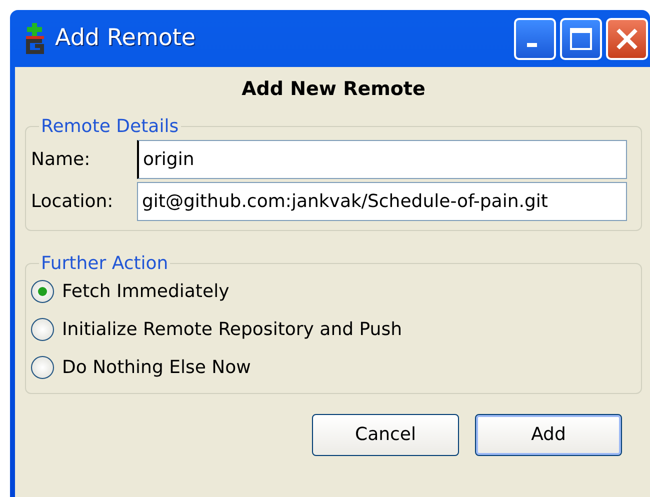 Image resolution: width=650 pixels, height=497 pixels. What do you see at coordinates (385, 435) in the screenshot?
I see `dialog-button: Cancel` at bounding box center [385, 435].